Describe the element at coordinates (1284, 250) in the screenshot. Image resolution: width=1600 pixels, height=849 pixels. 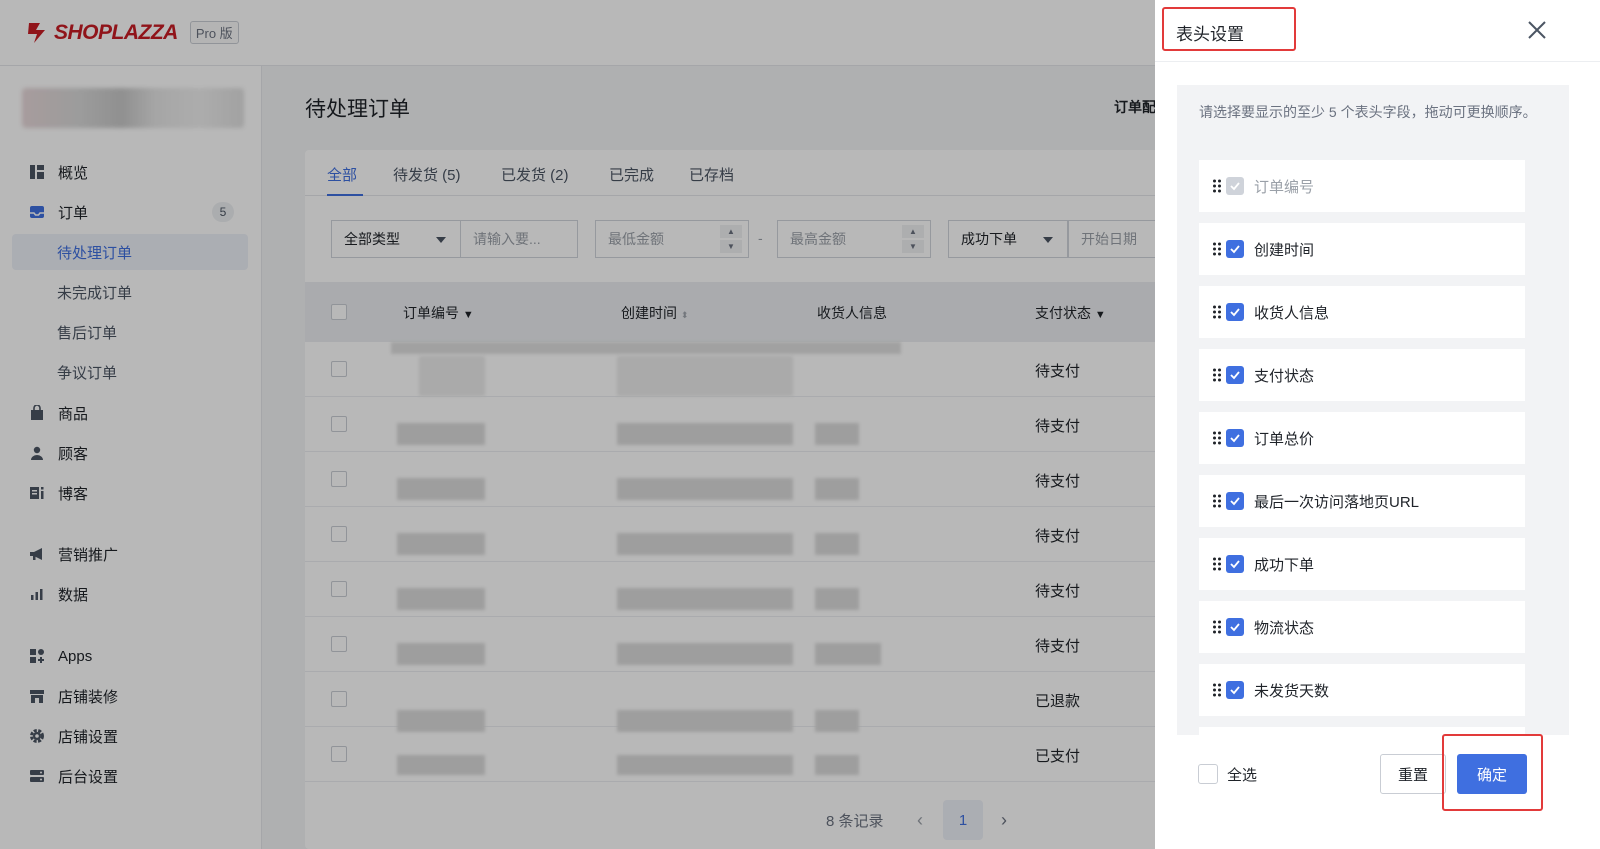
I see `field-label: 创建时间` at that location.